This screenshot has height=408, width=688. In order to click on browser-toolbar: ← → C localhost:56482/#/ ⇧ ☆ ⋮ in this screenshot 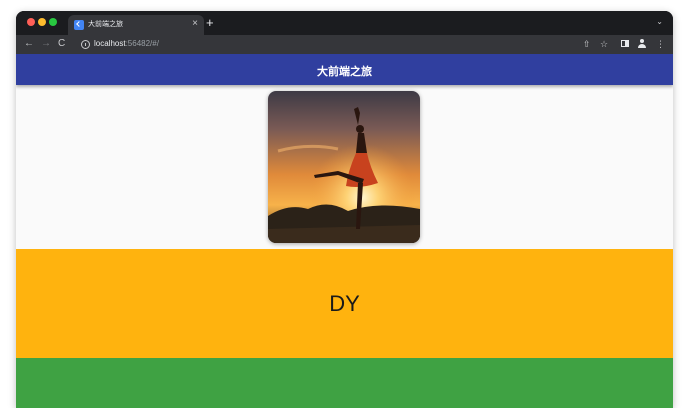, I will do `click(344, 44)`.